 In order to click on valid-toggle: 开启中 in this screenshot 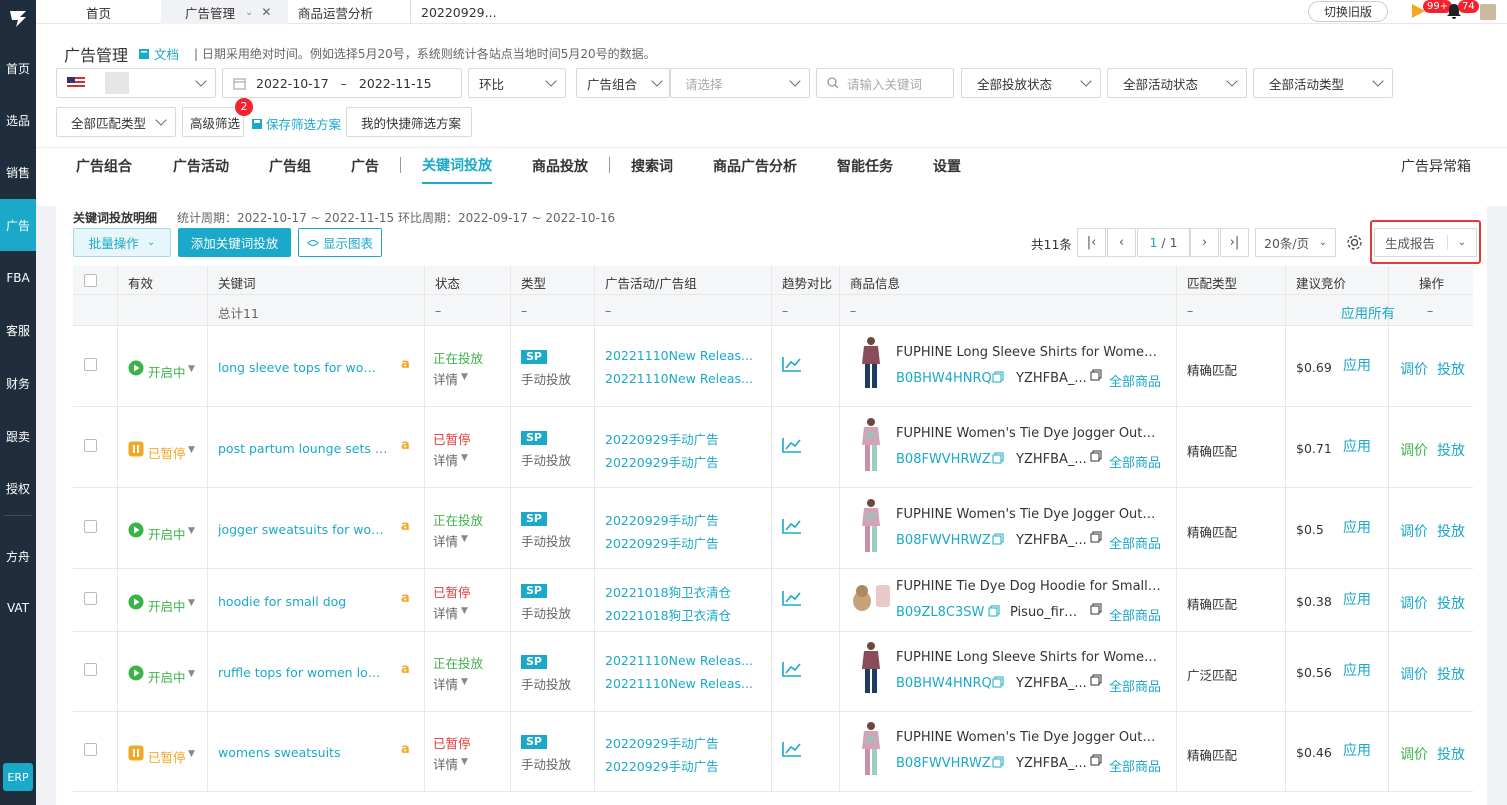, I will do `click(167, 533)`.